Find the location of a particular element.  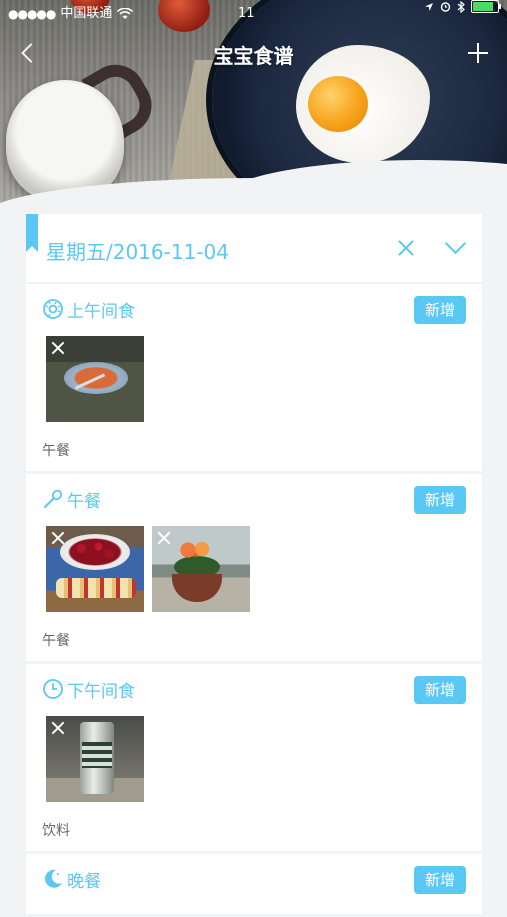

wifi-icon is located at coordinates (125, 13).